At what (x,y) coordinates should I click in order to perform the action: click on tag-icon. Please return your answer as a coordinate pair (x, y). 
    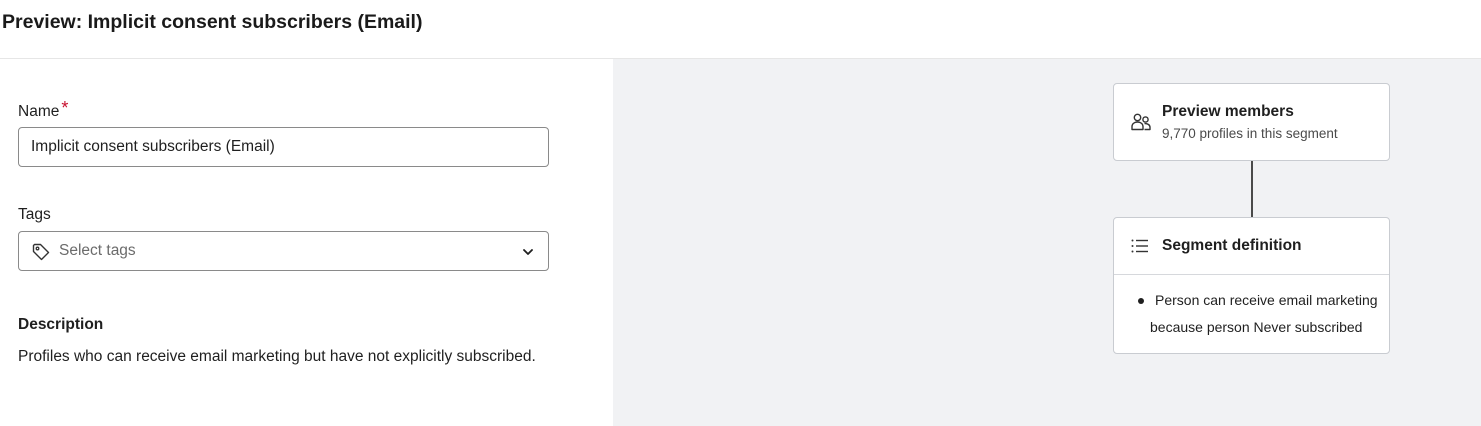
    Looking at the image, I should click on (41, 252).